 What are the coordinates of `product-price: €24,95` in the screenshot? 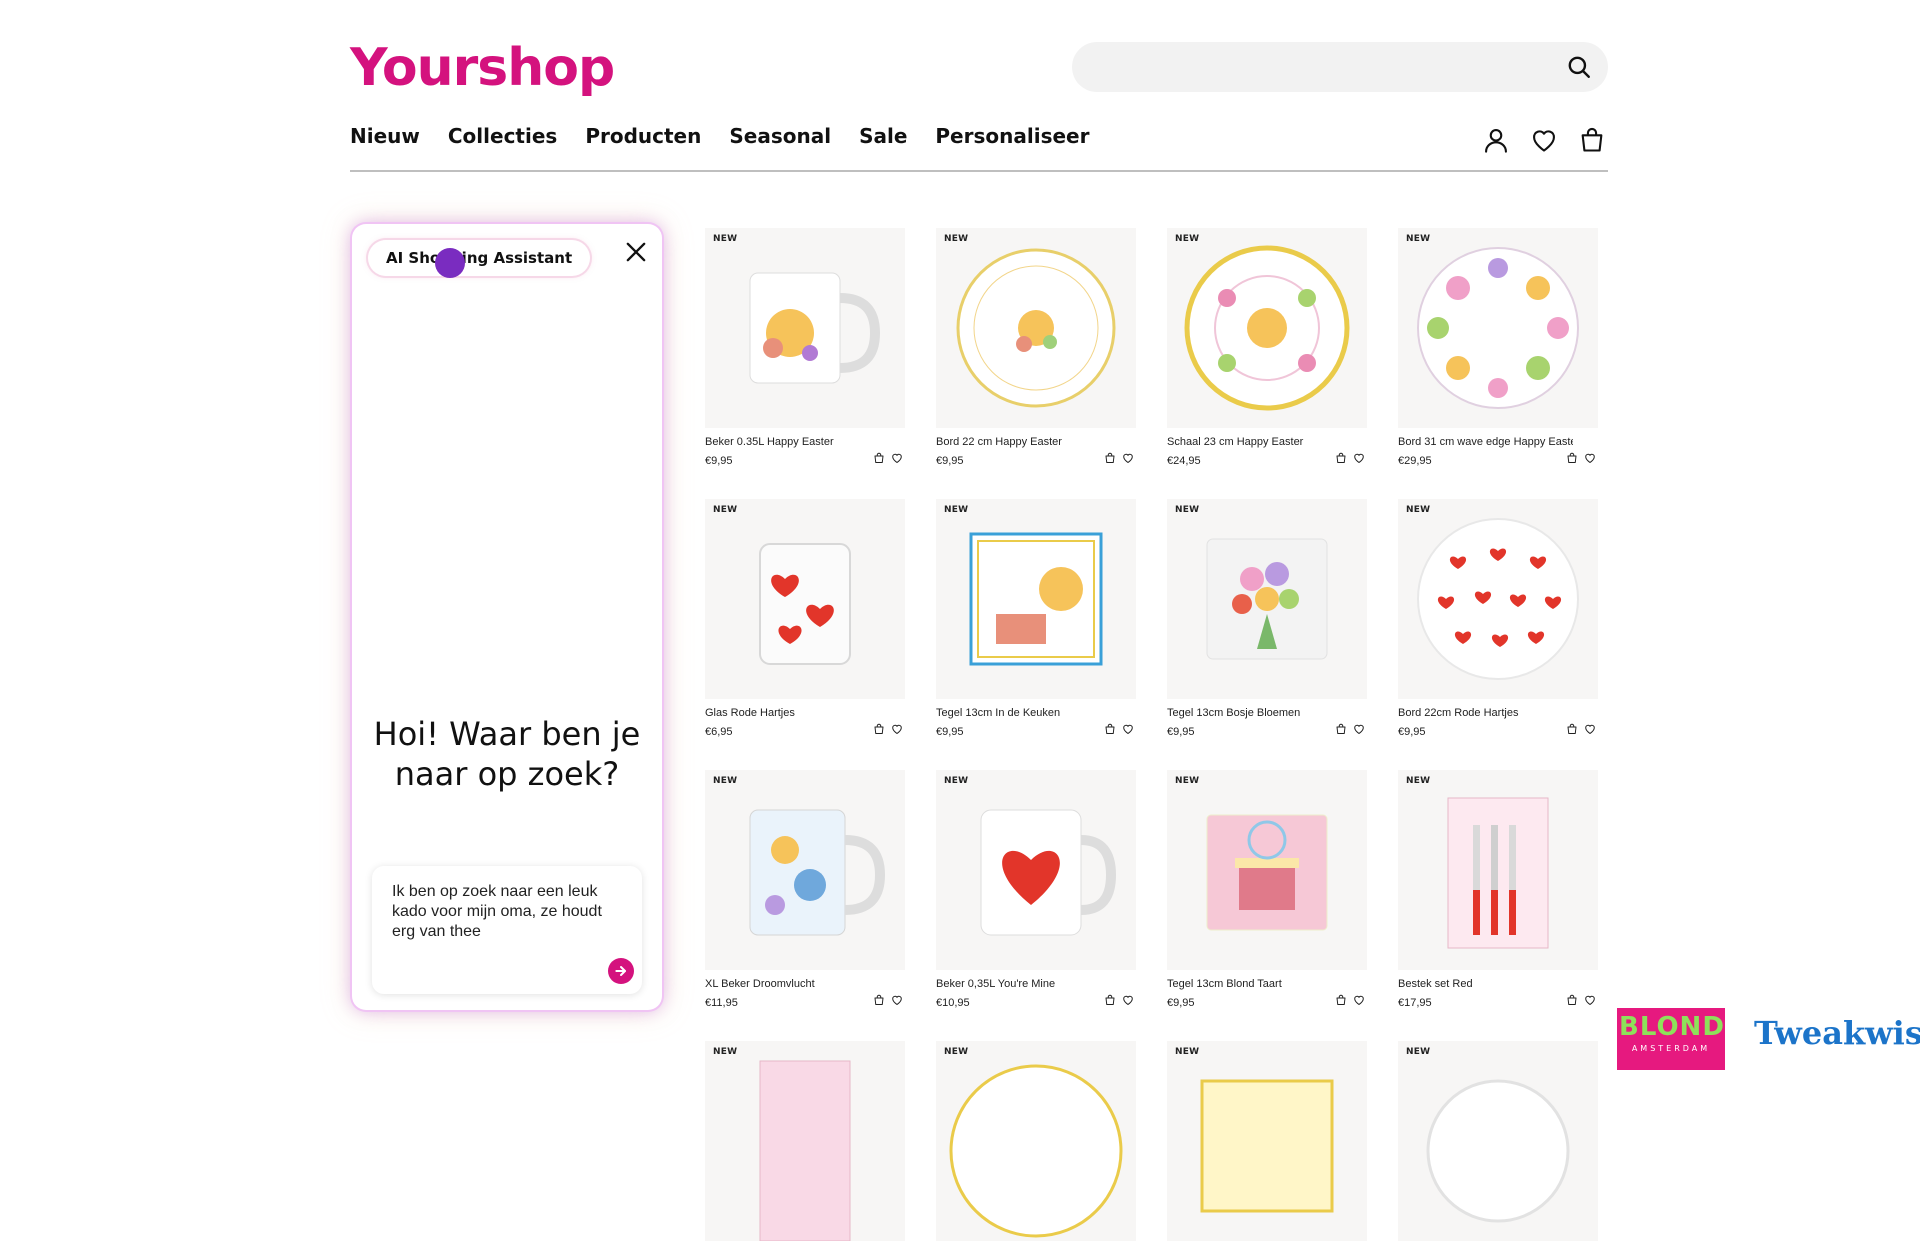 It's located at (1184, 461).